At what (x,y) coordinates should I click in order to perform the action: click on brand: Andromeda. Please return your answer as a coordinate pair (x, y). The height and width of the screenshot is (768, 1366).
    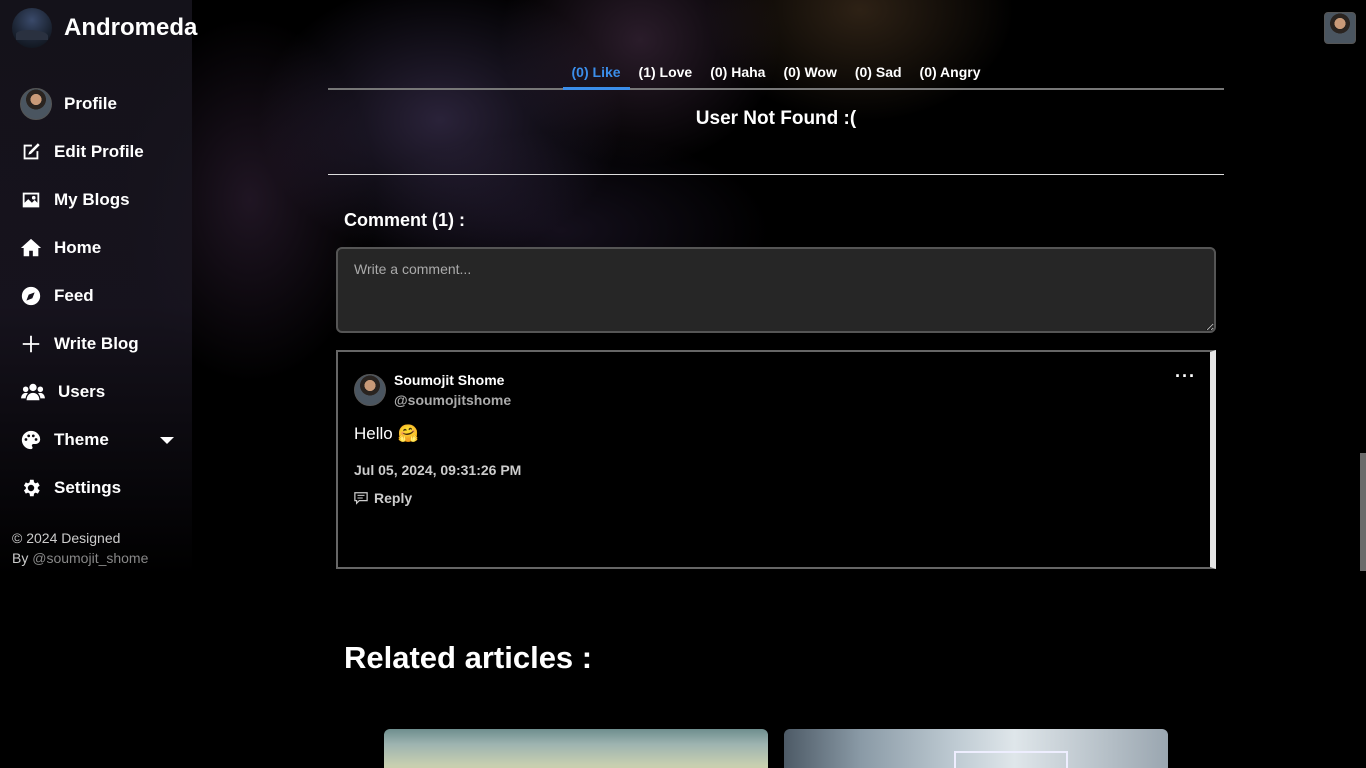
    Looking at the image, I should click on (104, 28).